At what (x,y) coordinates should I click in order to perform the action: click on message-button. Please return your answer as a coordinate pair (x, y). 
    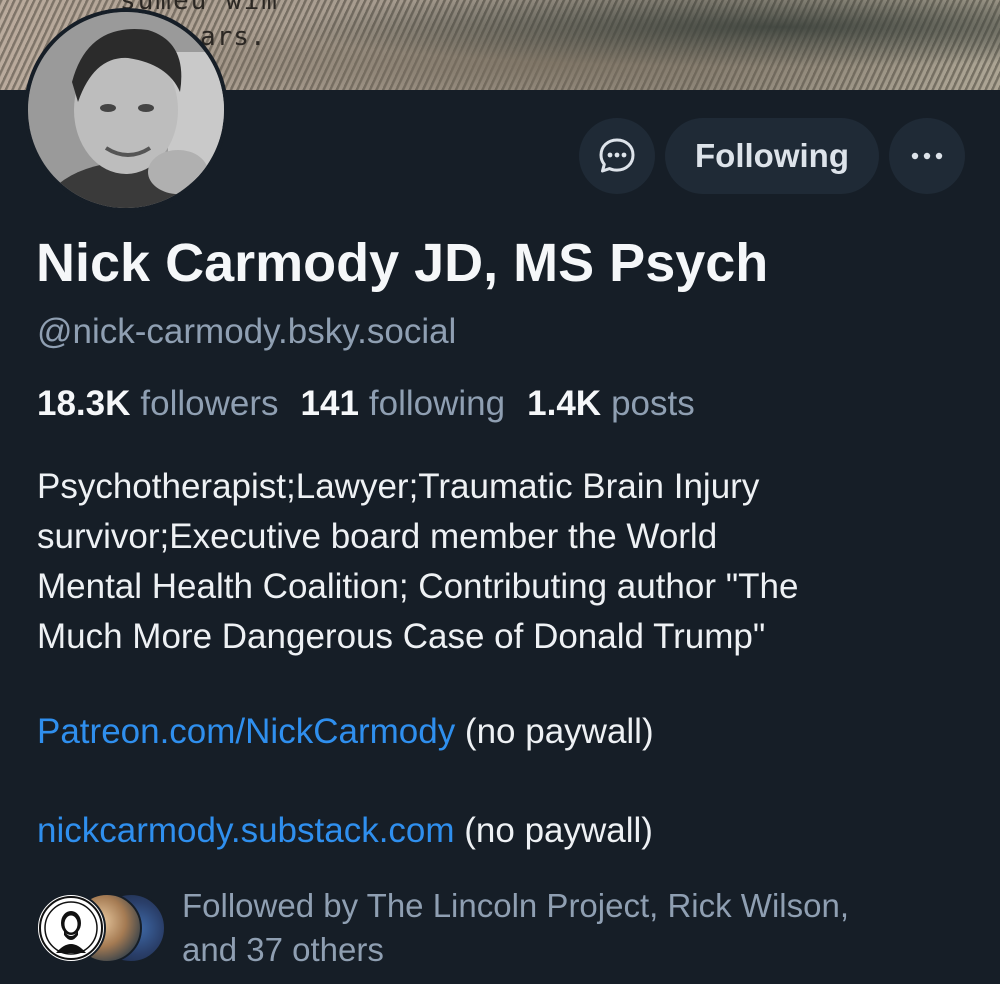
    Looking at the image, I should click on (617, 156).